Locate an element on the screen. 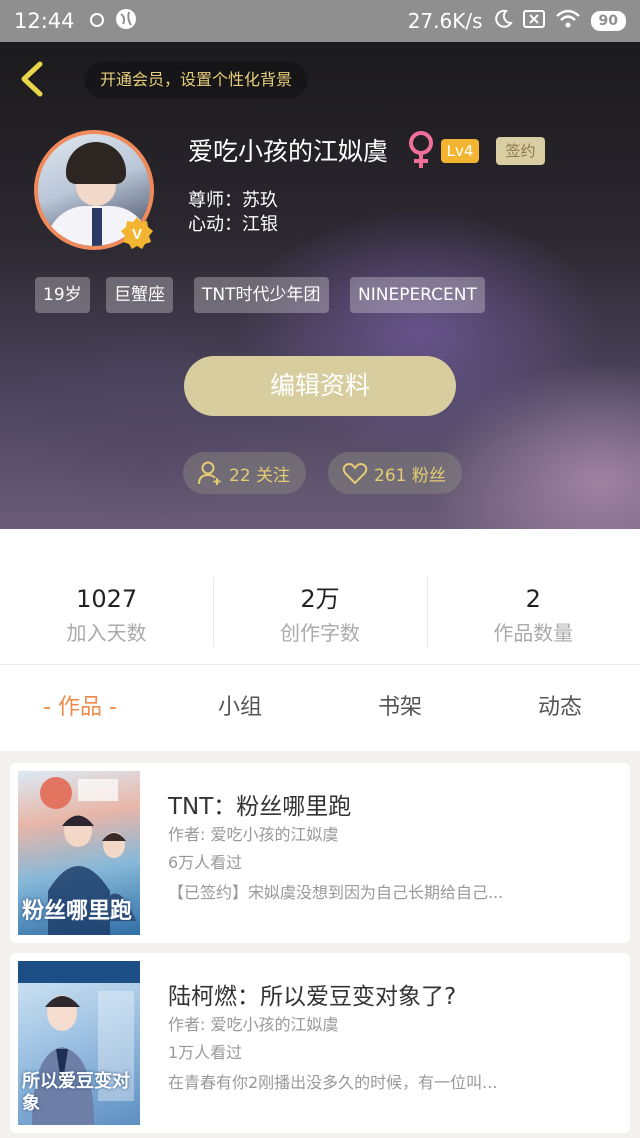  svg-text: V is located at coordinates (137, 234).